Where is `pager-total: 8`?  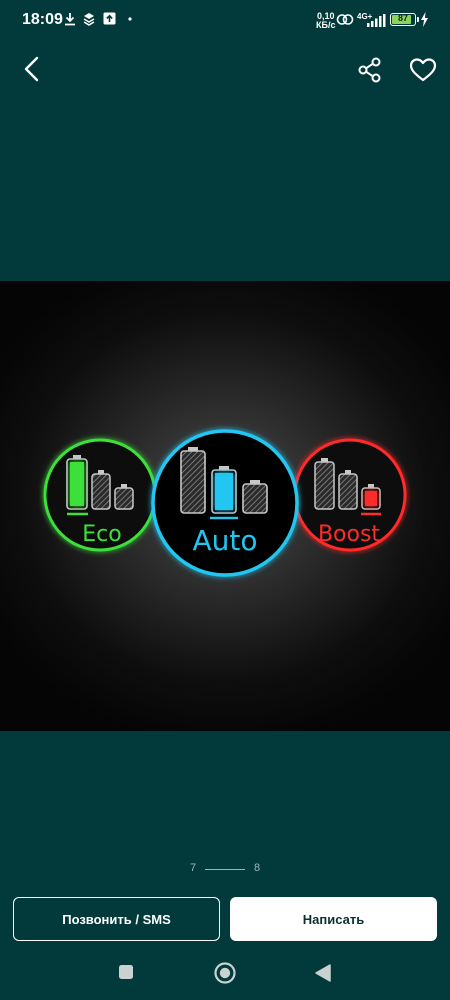 pager-total: 8 is located at coordinates (257, 868).